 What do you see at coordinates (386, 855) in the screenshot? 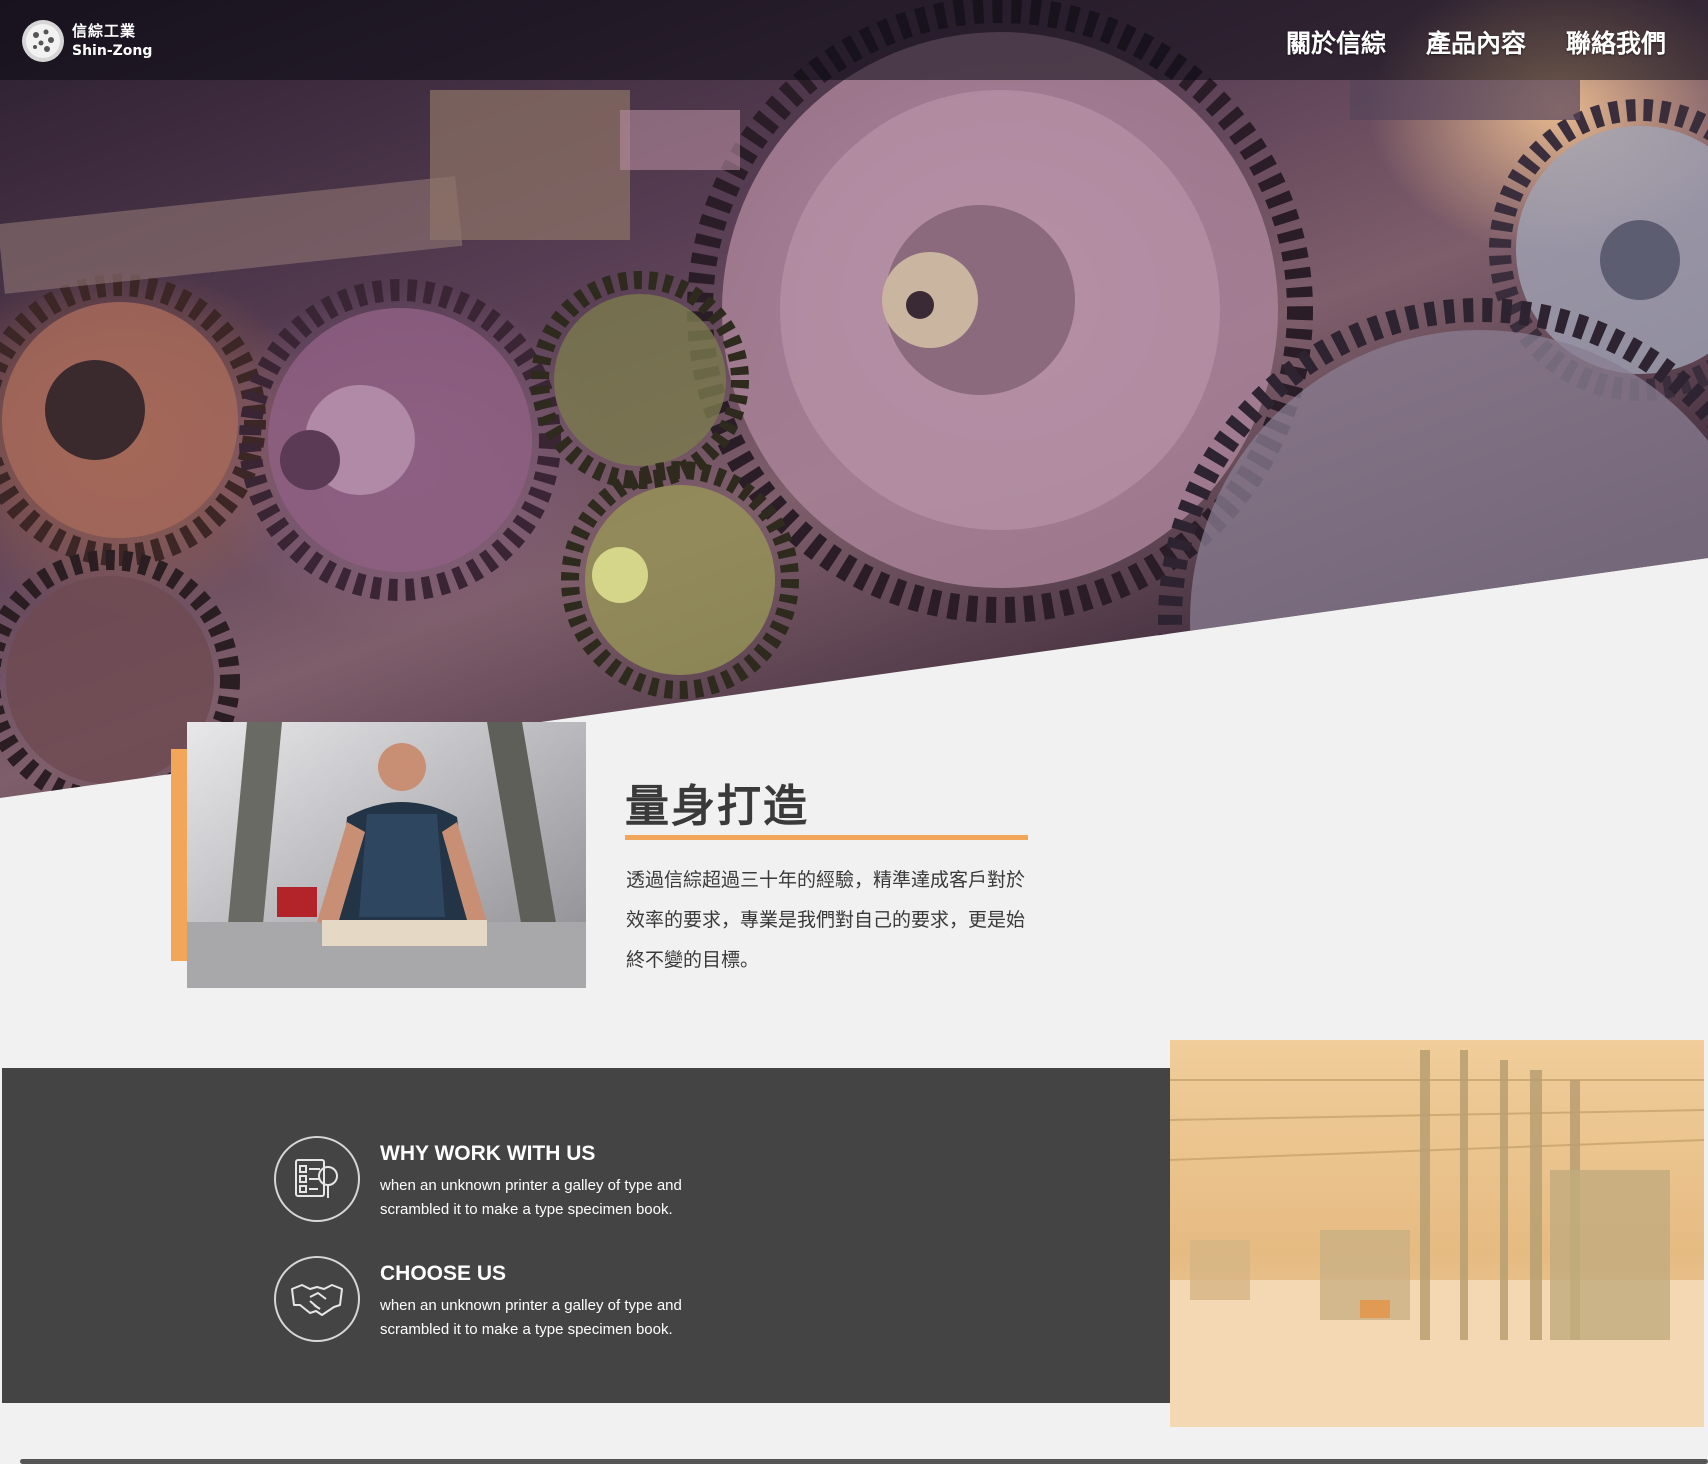
I see `worker-photo` at bounding box center [386, 855].